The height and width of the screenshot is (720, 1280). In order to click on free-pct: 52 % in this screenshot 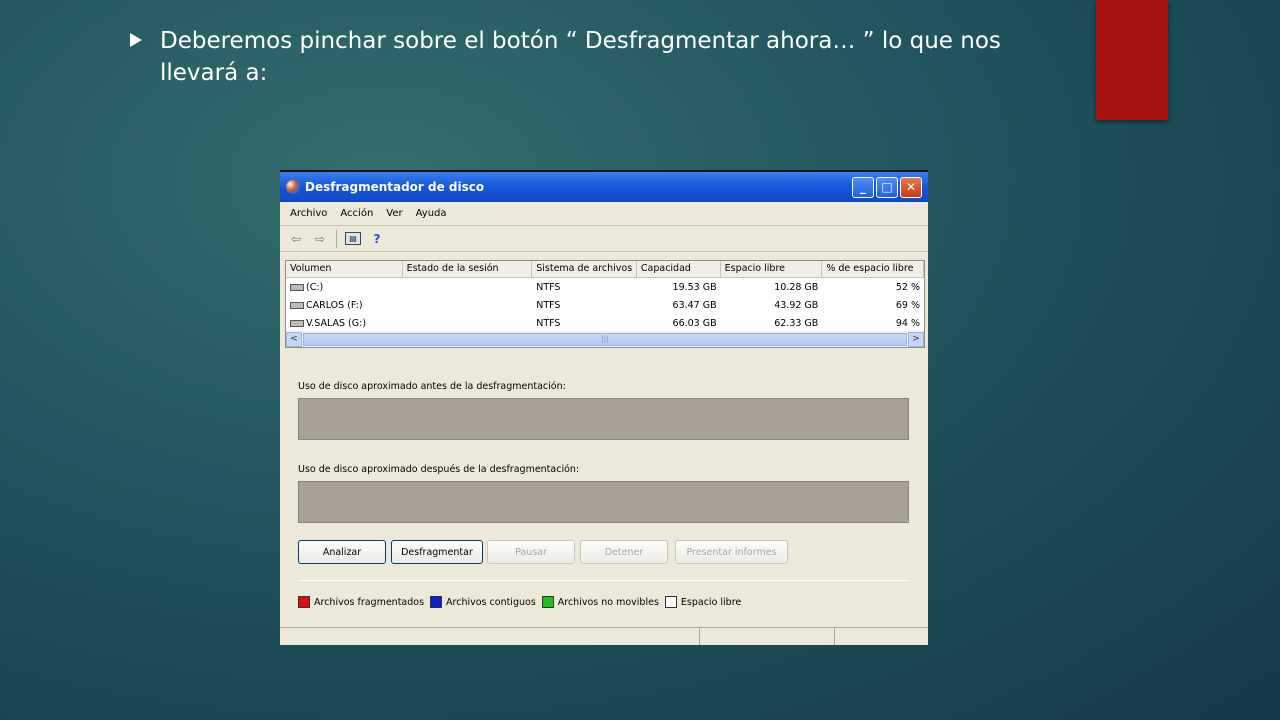, I will do `click(908, 287)`.